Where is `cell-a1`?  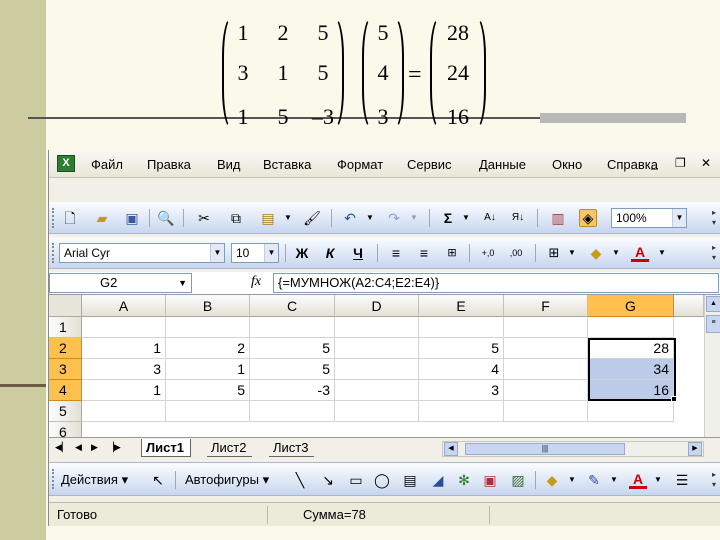
cell-a1 is located at coordinates (124, 327).